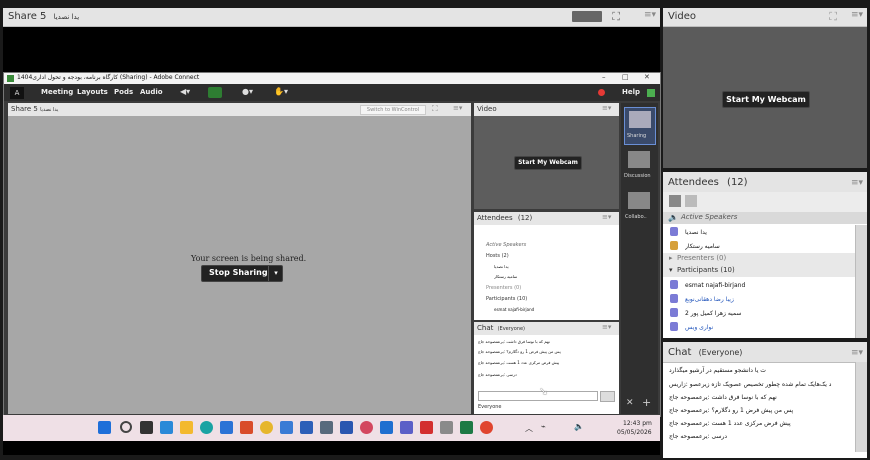 Image resolution: width=870 pixels, height=460 pixels. Describe the element at coordinates (151, 92) in the screenshot. I see `menu-audio: Audio` at that location.